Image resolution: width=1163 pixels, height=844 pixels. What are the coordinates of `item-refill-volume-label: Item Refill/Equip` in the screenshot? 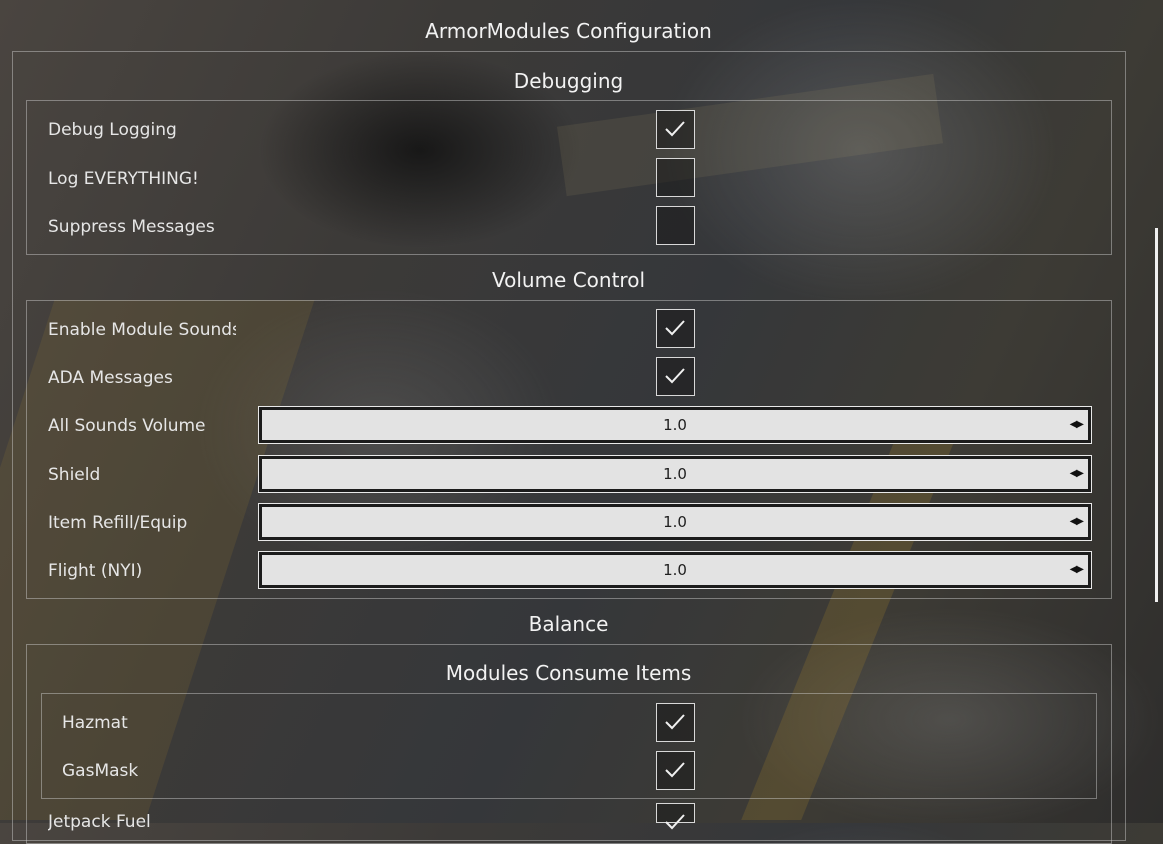 It's located at (118, 523).